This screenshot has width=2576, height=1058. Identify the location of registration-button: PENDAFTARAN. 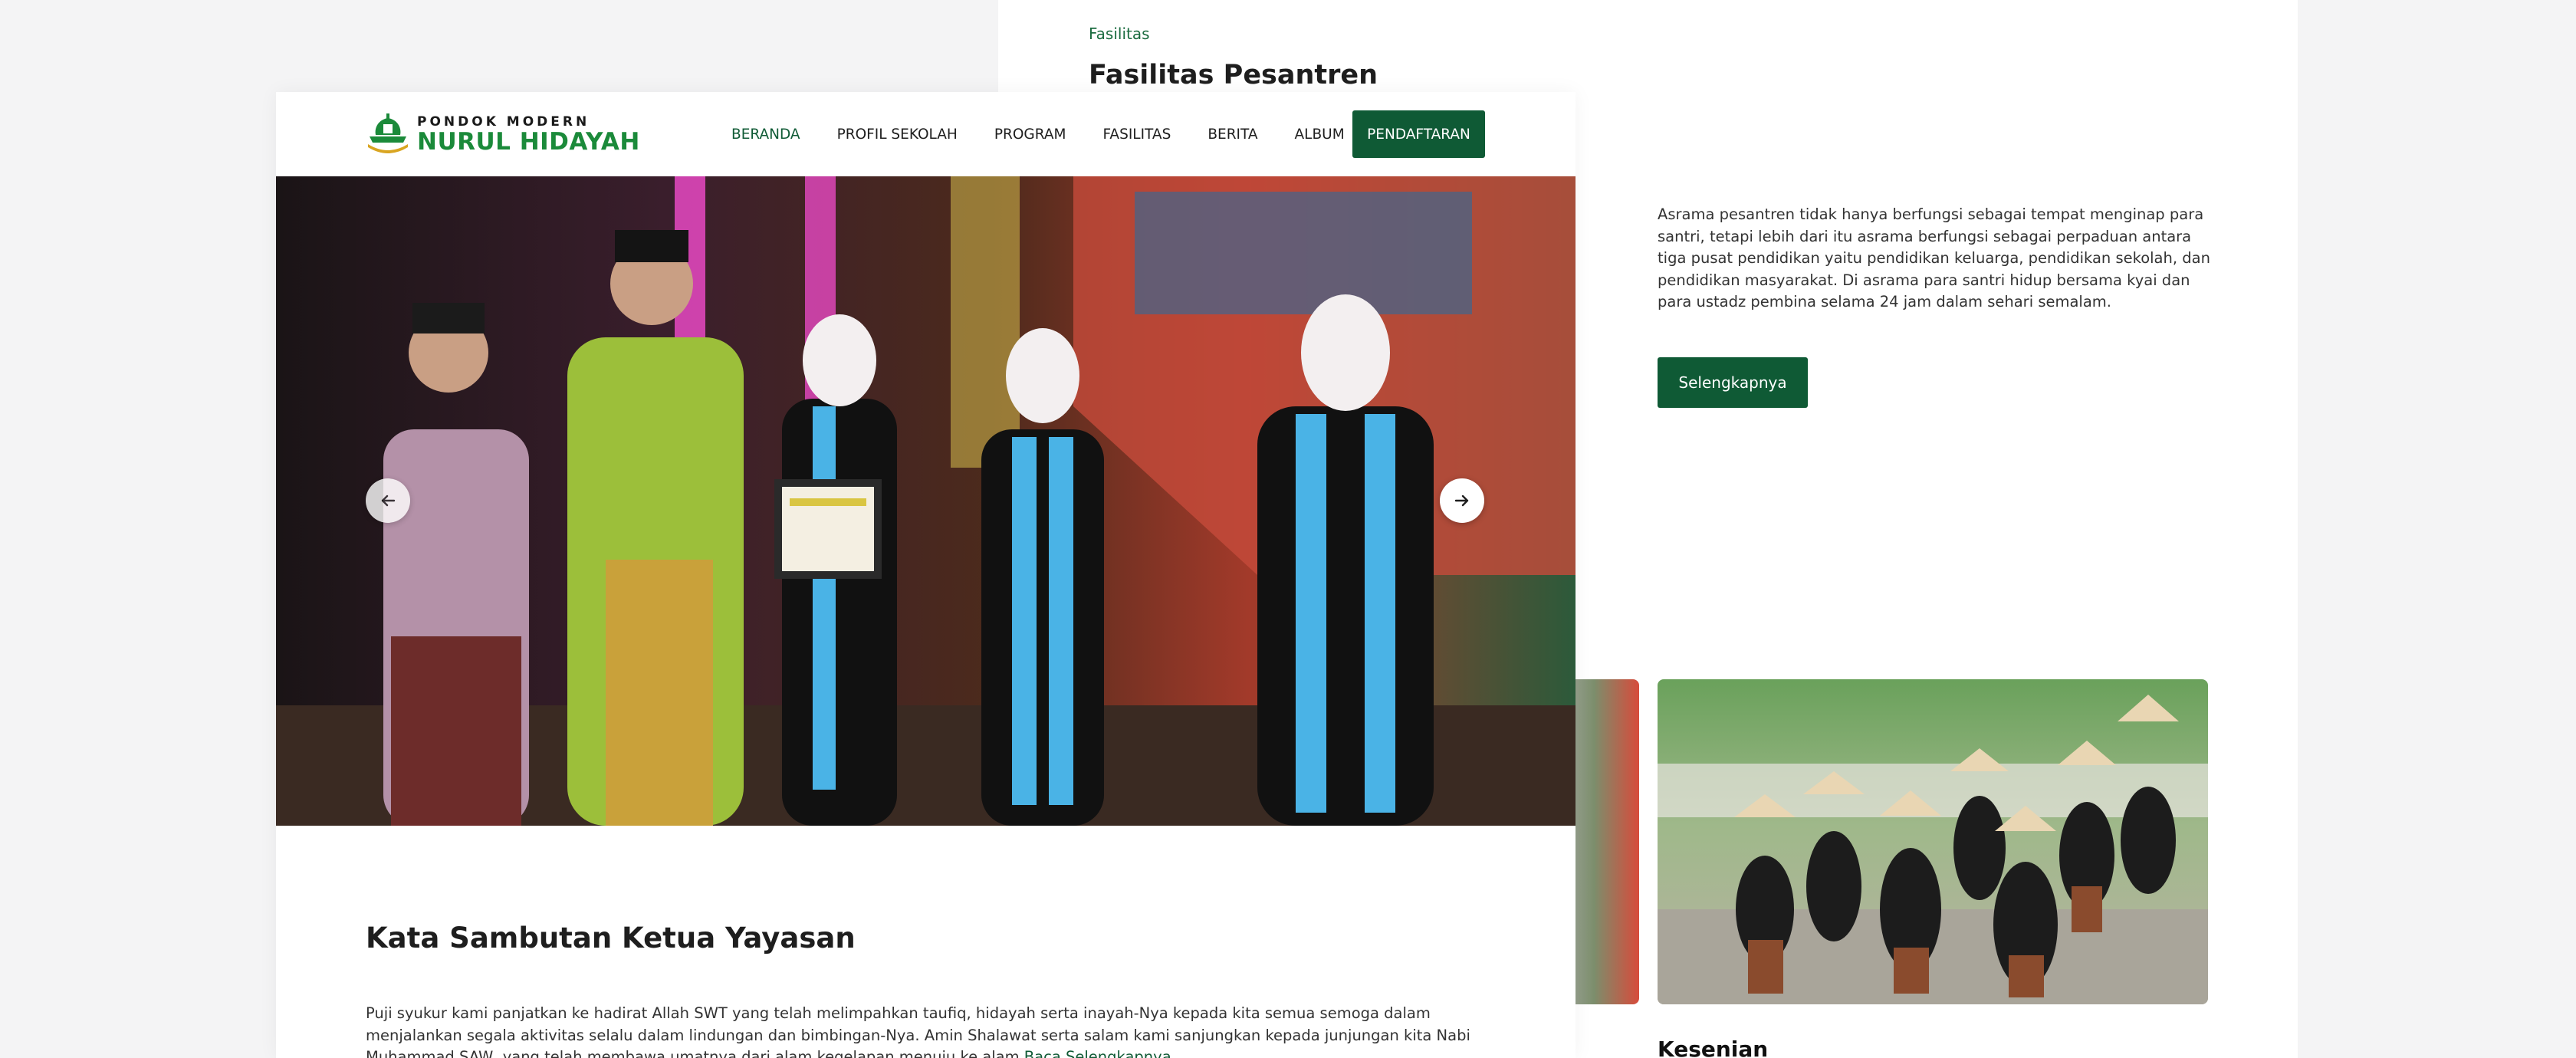
(1418, 134).